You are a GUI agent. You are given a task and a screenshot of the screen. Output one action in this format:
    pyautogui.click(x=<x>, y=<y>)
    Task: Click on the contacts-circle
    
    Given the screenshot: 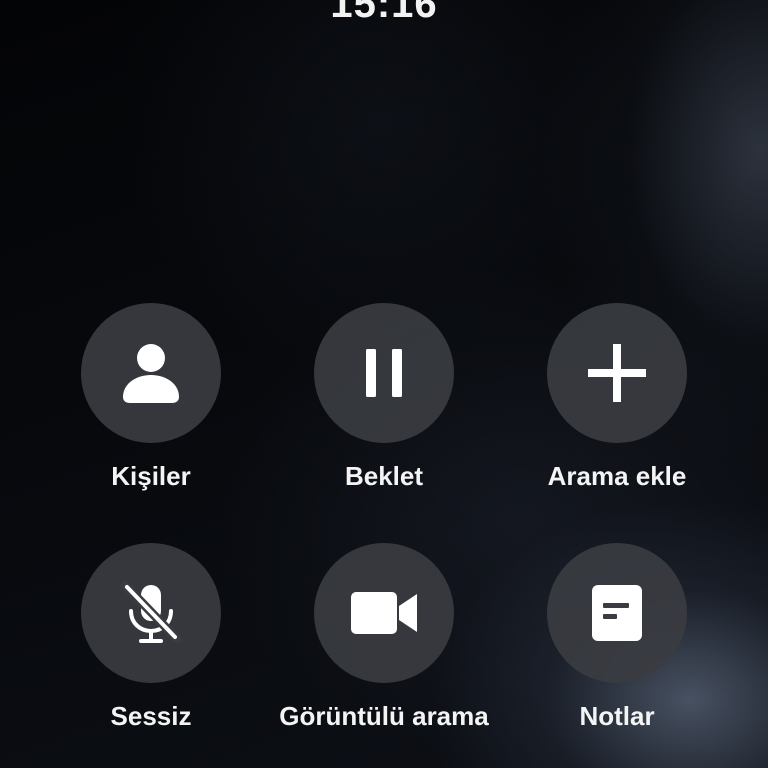 What is the action you would take?
    pyautogui.click(x=151, y=373)
    